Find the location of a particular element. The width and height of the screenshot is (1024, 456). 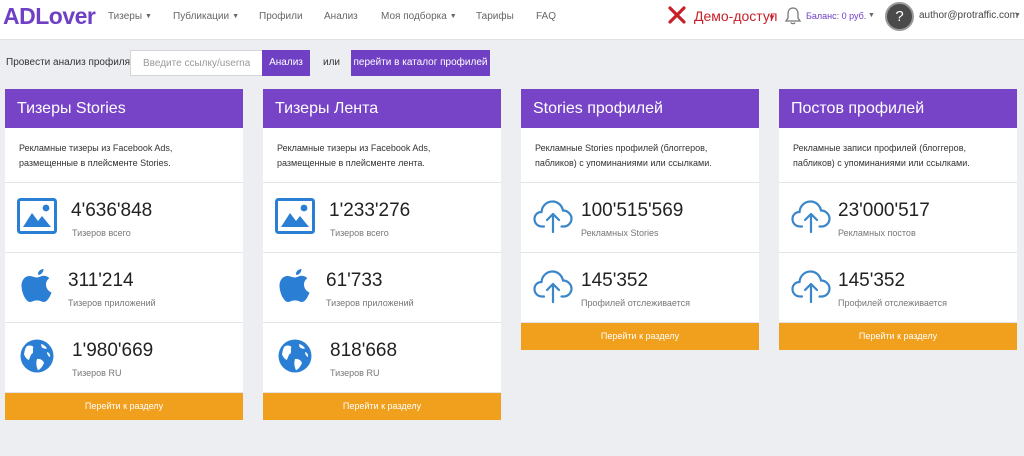

analysis-label: Провести анализ профиля is located at coordinates (68, 62).